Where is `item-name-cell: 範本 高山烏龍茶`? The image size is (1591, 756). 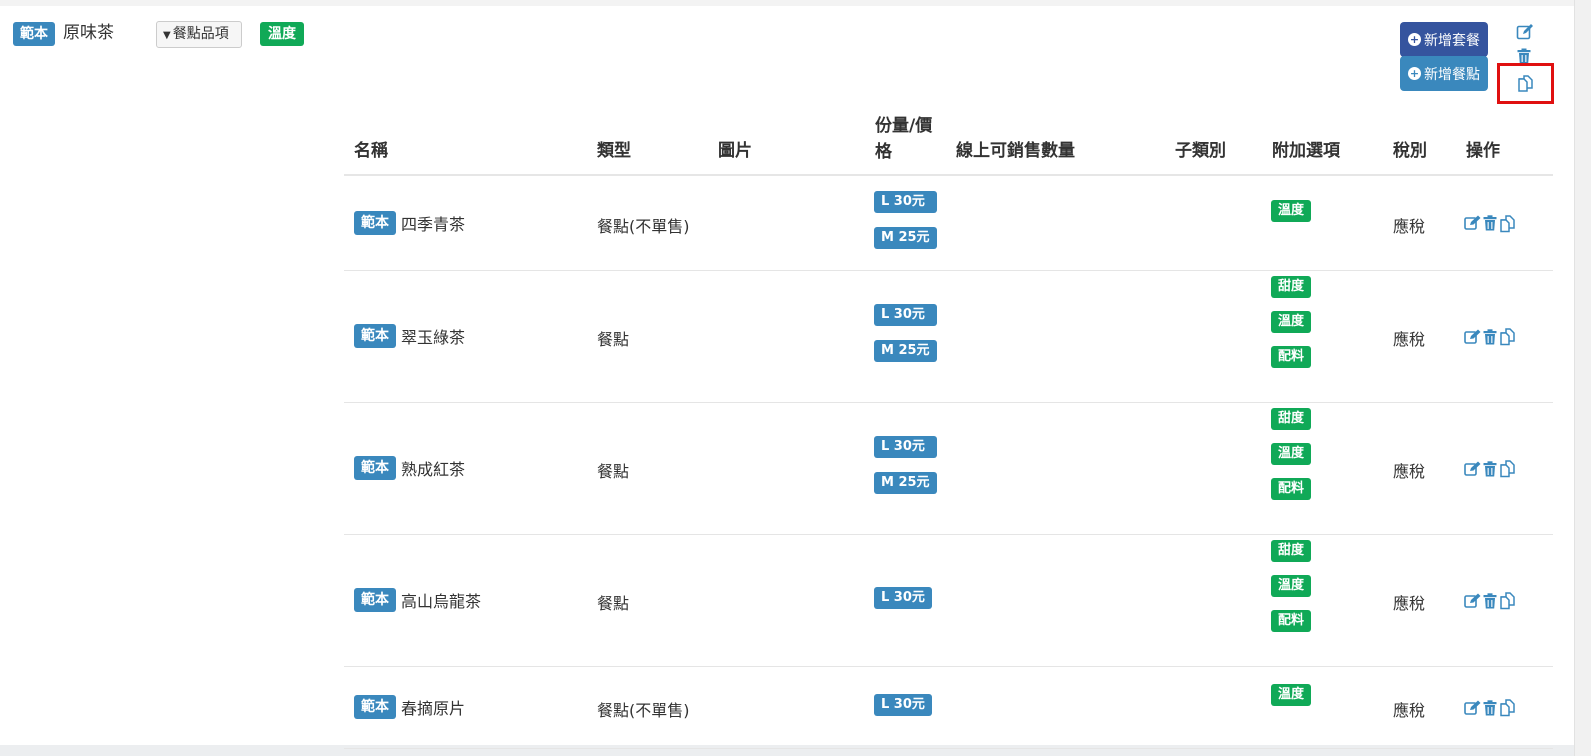
item-name-cell: 範本 高山烏龍茶 is located at coordinates (417, 600).